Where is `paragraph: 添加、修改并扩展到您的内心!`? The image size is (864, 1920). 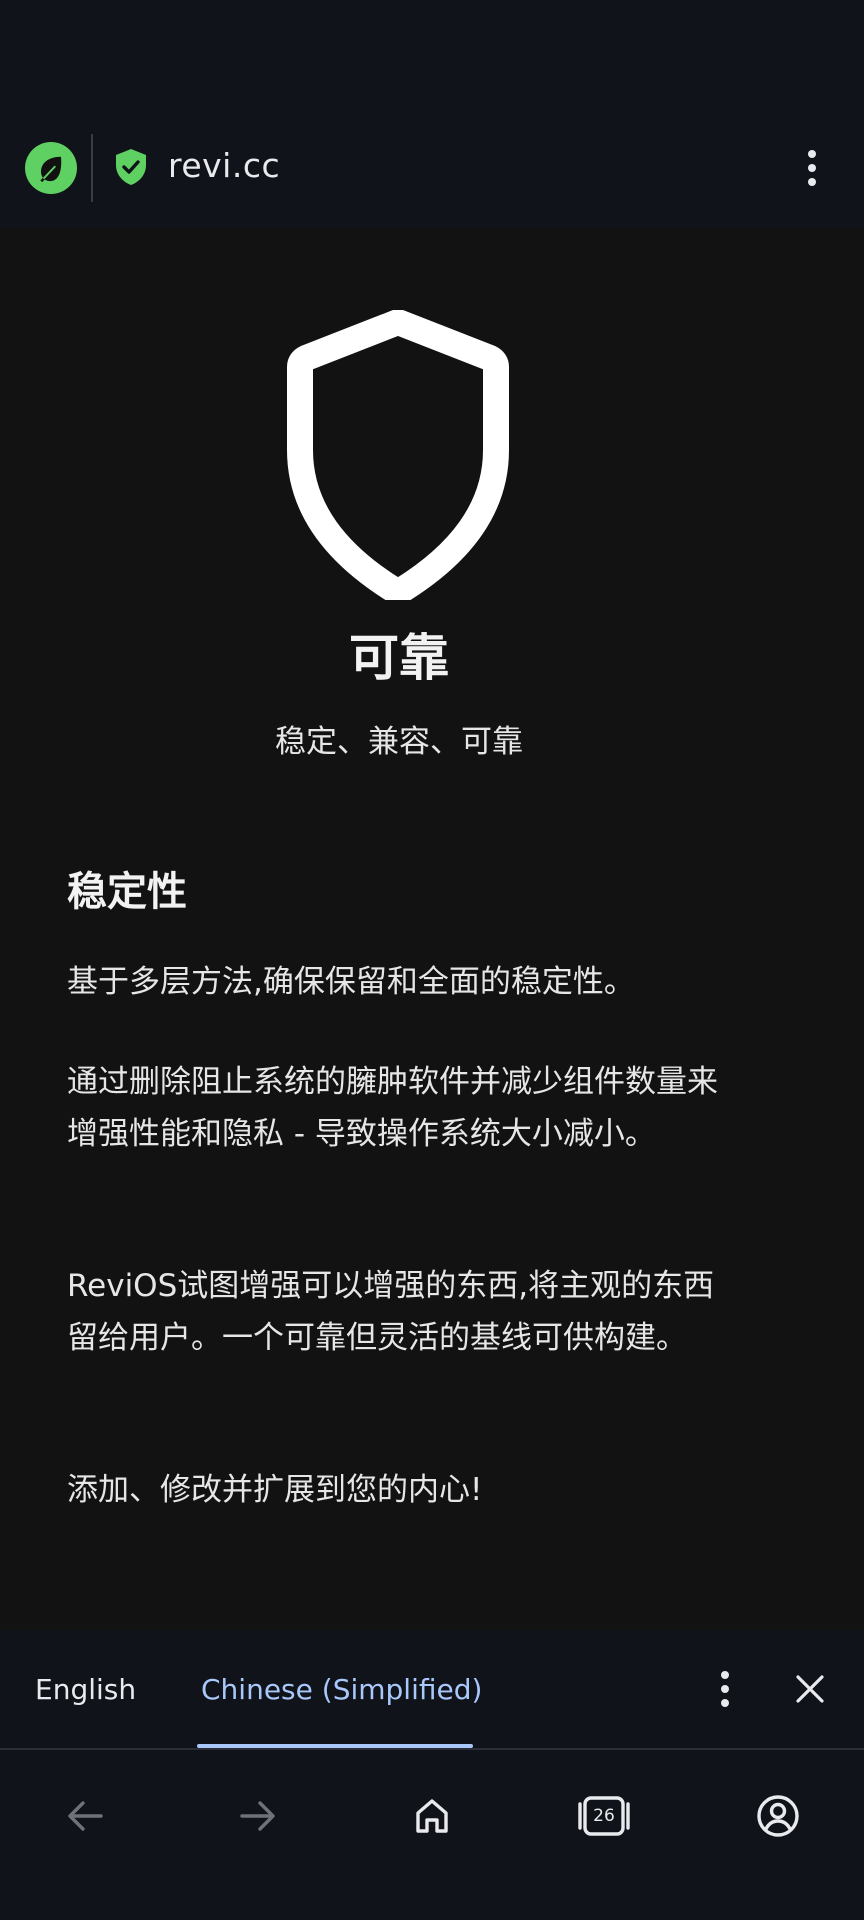 paragraph: 添加、修改并扩展到您的内心! is located at coordinates (275, 1490).